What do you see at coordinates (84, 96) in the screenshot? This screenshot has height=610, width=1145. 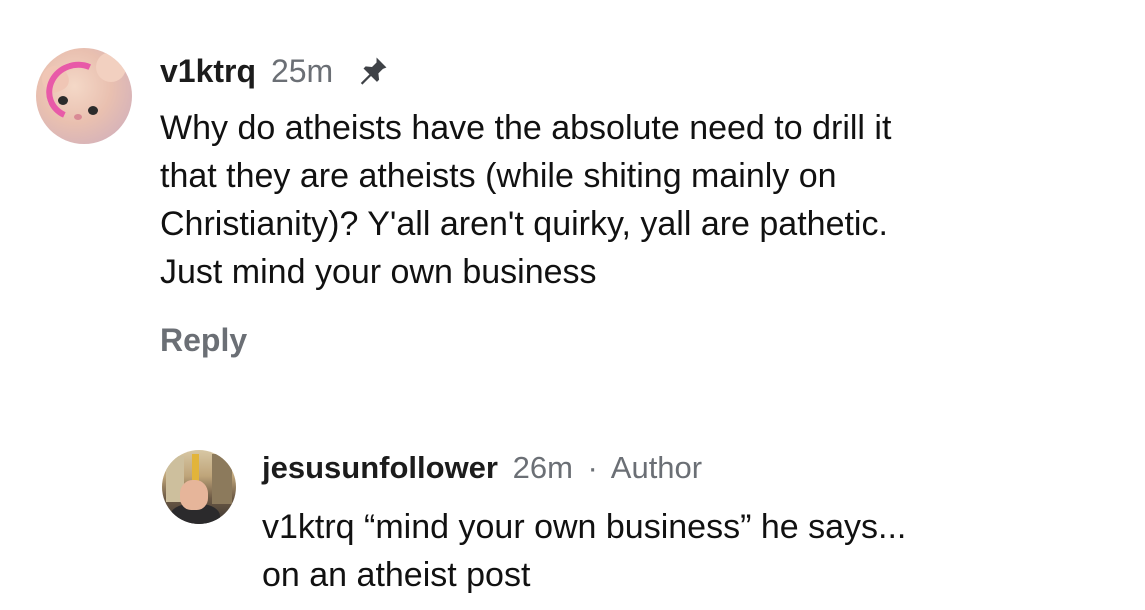 I see `avatar` at bounding box center [84, 96].